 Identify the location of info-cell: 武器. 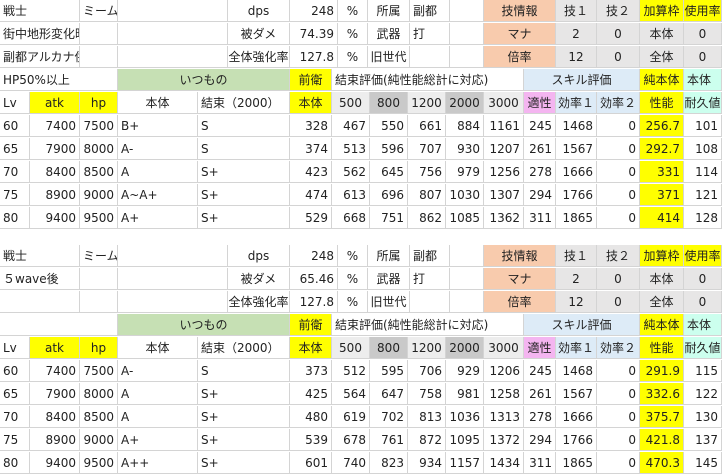
(389, 279).